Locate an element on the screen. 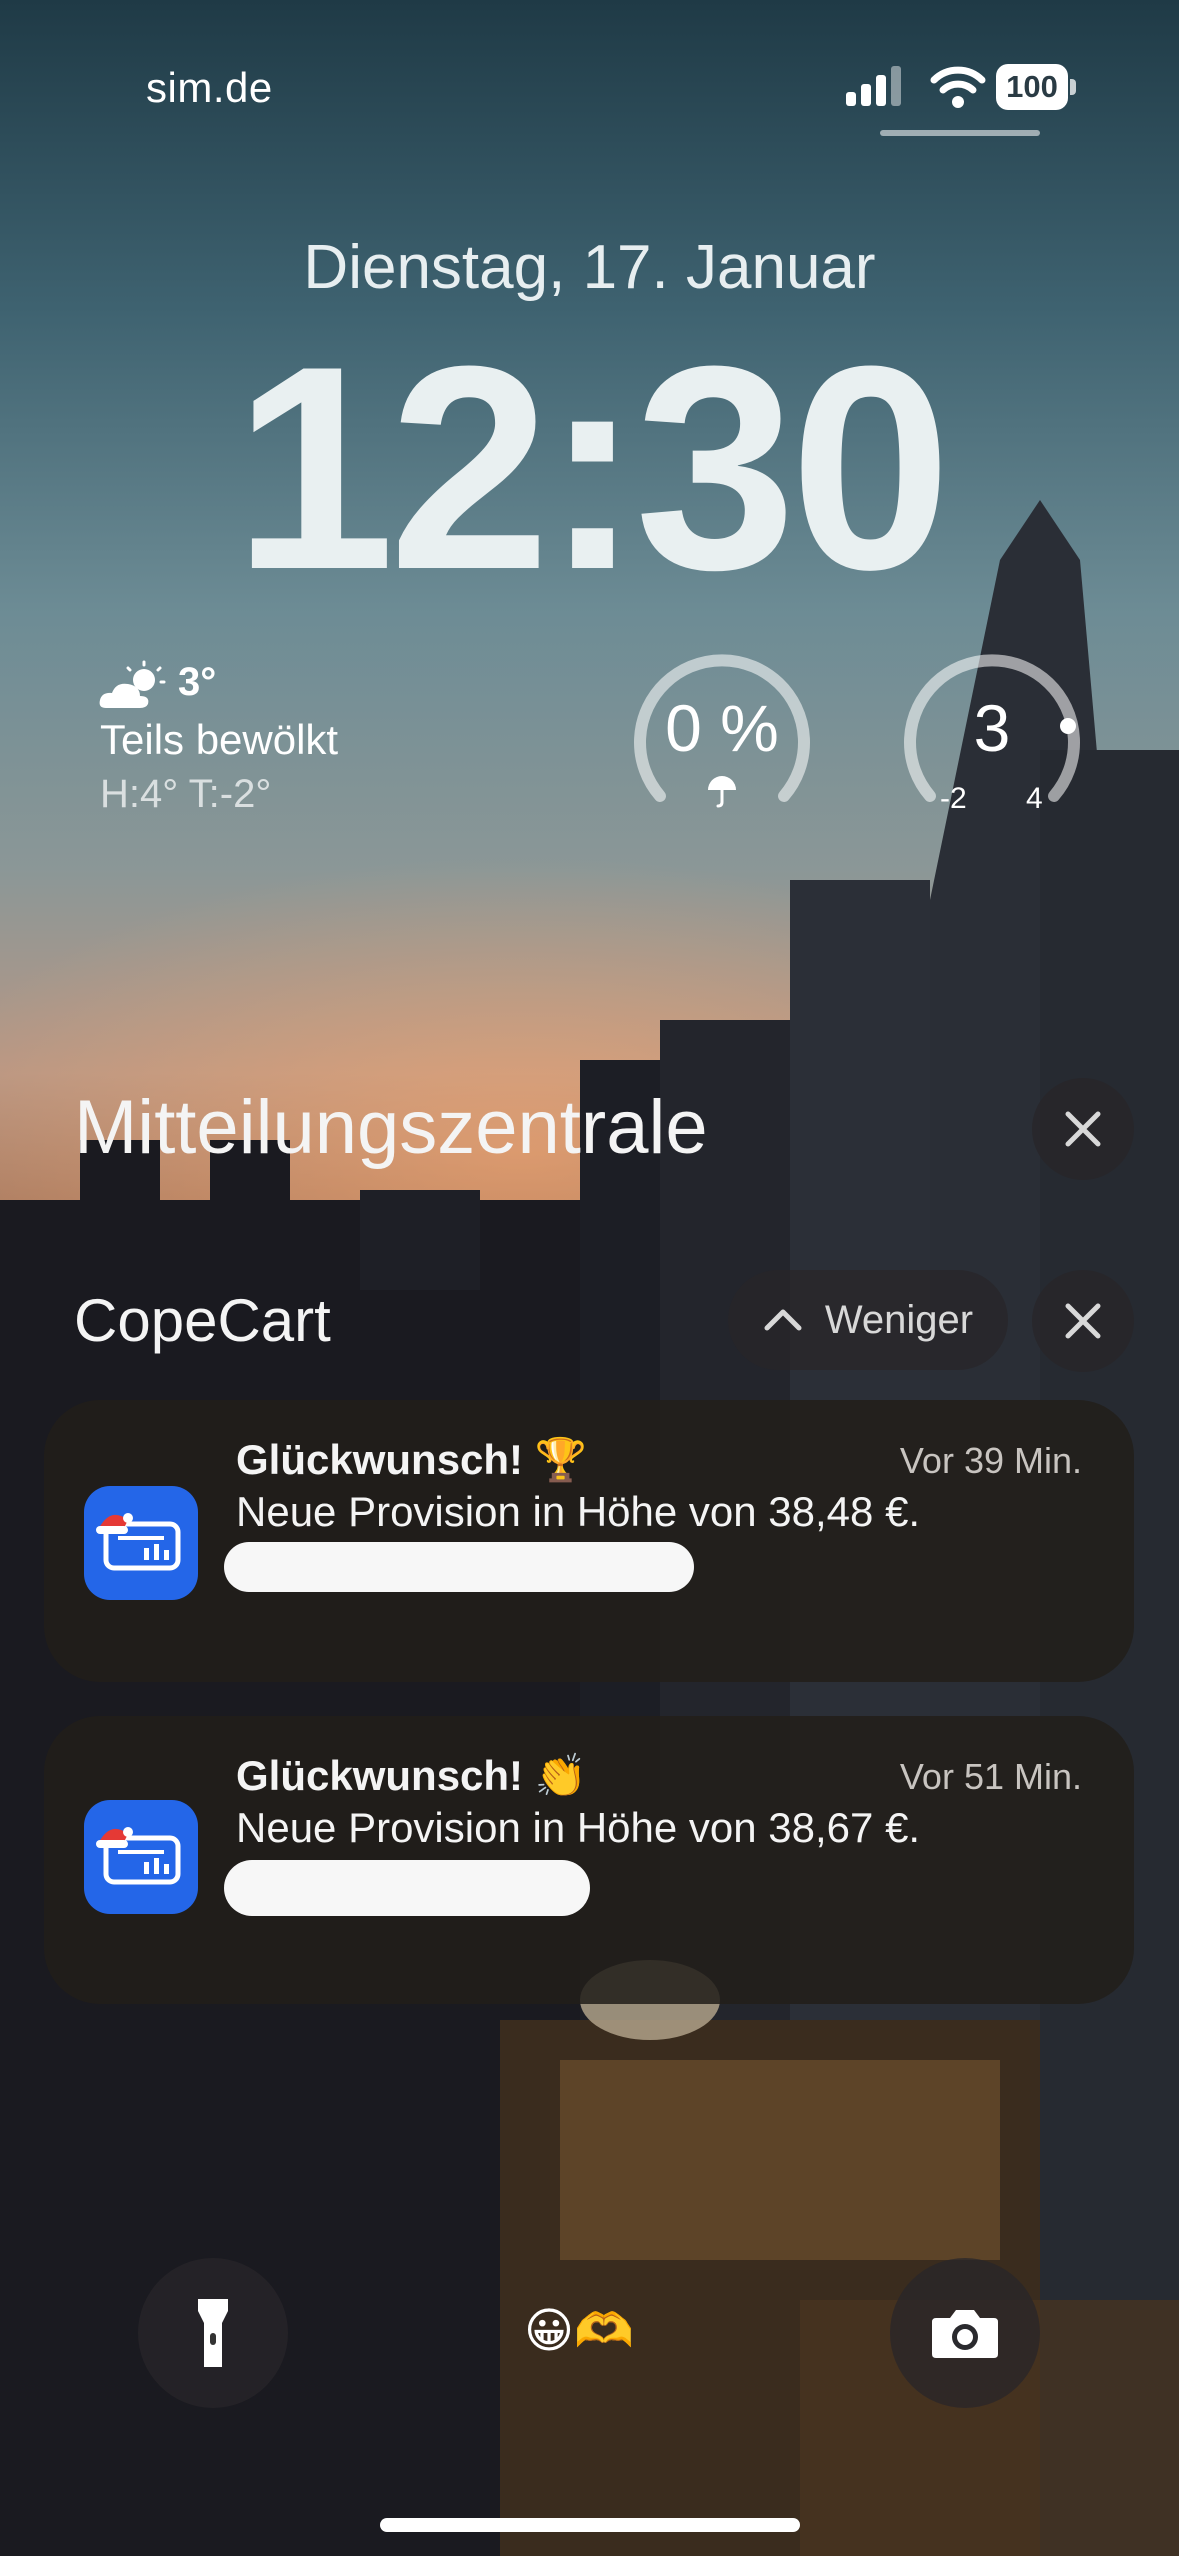 Image resolution: width=1179 pixels, height=2556 pixels. battery-indicator: 100 is located at coordinates (1036, 87).